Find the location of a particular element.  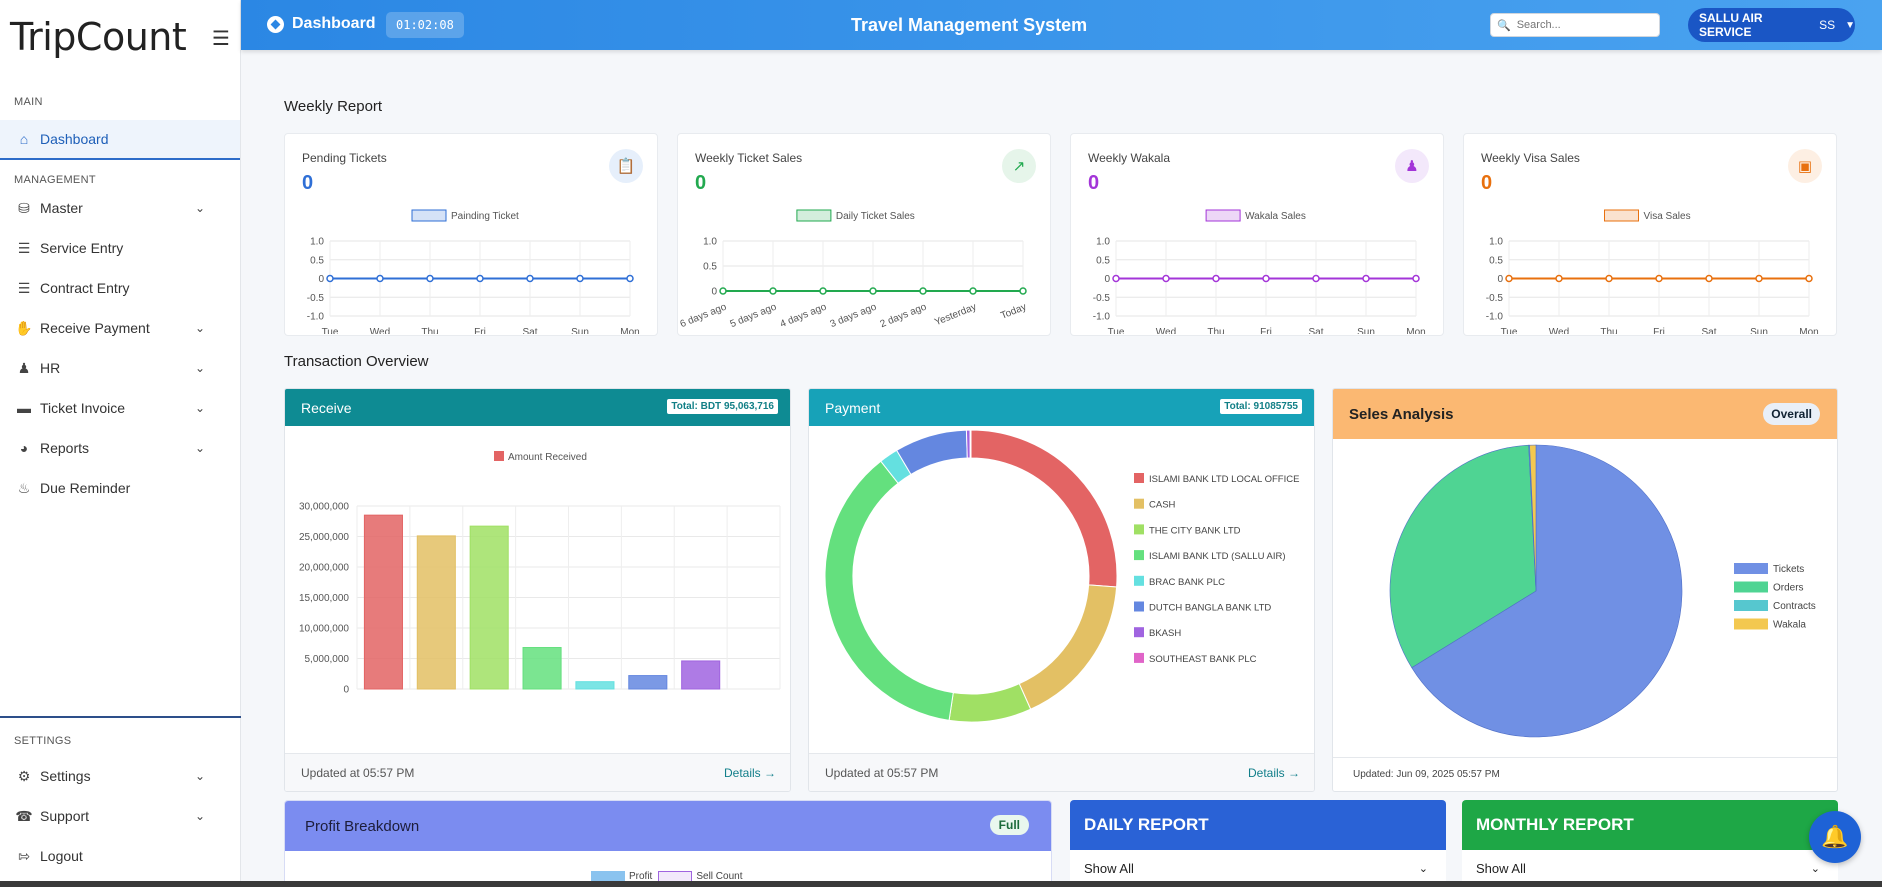

hand-money-icon: ✋ is located at coordinates (24, 327).